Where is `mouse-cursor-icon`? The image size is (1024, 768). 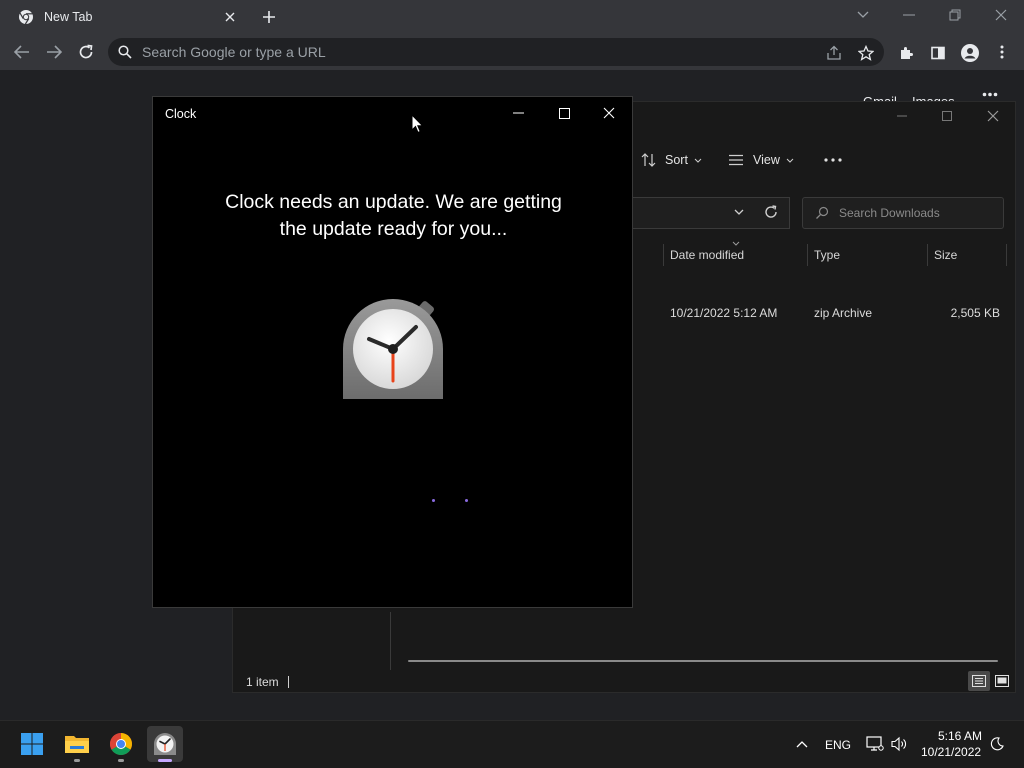 mouse-cursor-icon is located at coordinates (417, 124).